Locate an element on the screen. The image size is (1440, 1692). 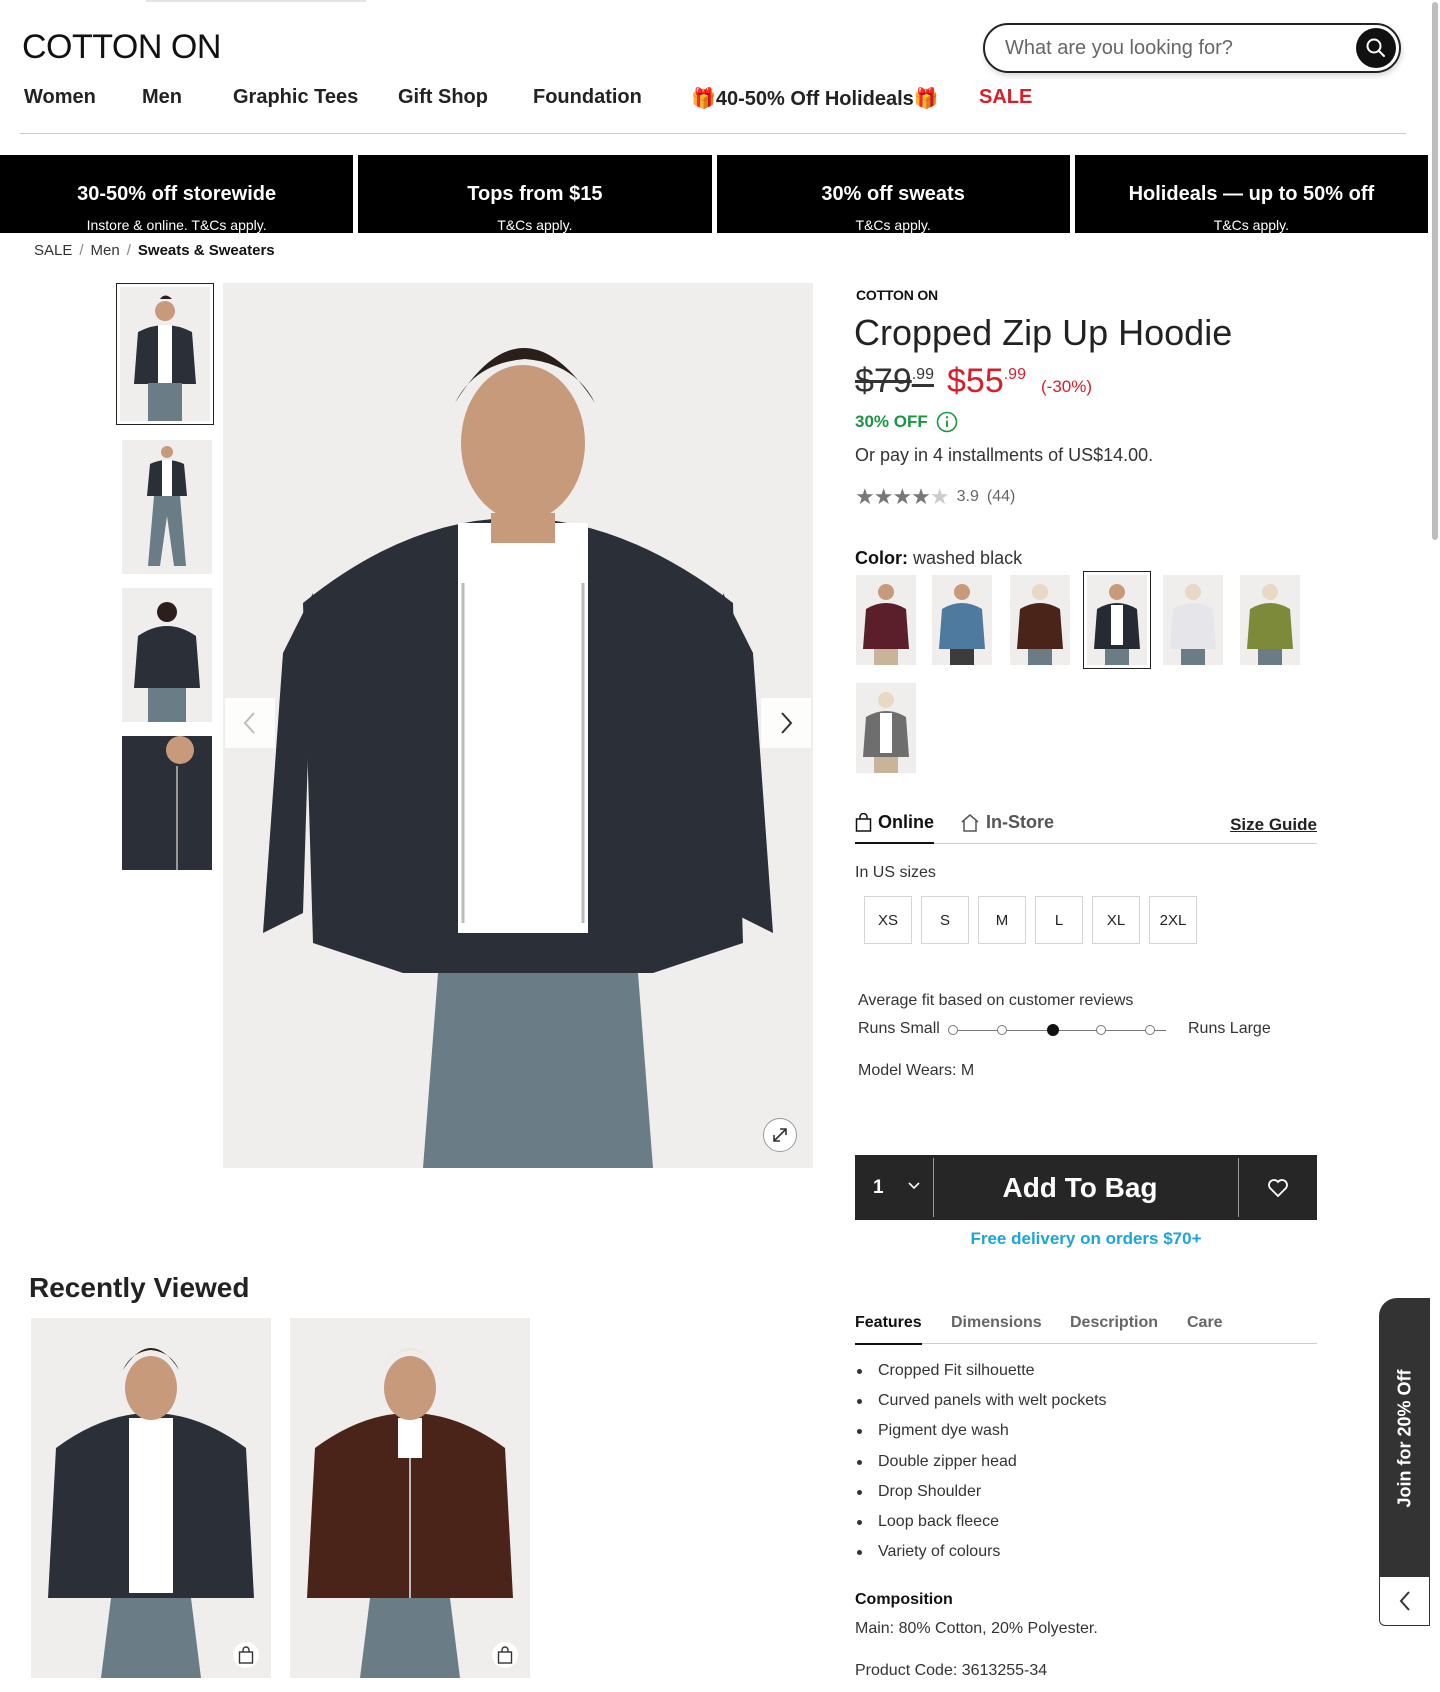
tab-care: Care is located at coordinates (1205, 1323).